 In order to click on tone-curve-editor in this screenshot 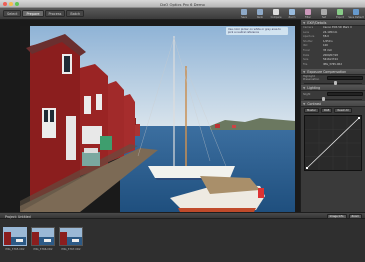, I will do `click(333, 143)`.